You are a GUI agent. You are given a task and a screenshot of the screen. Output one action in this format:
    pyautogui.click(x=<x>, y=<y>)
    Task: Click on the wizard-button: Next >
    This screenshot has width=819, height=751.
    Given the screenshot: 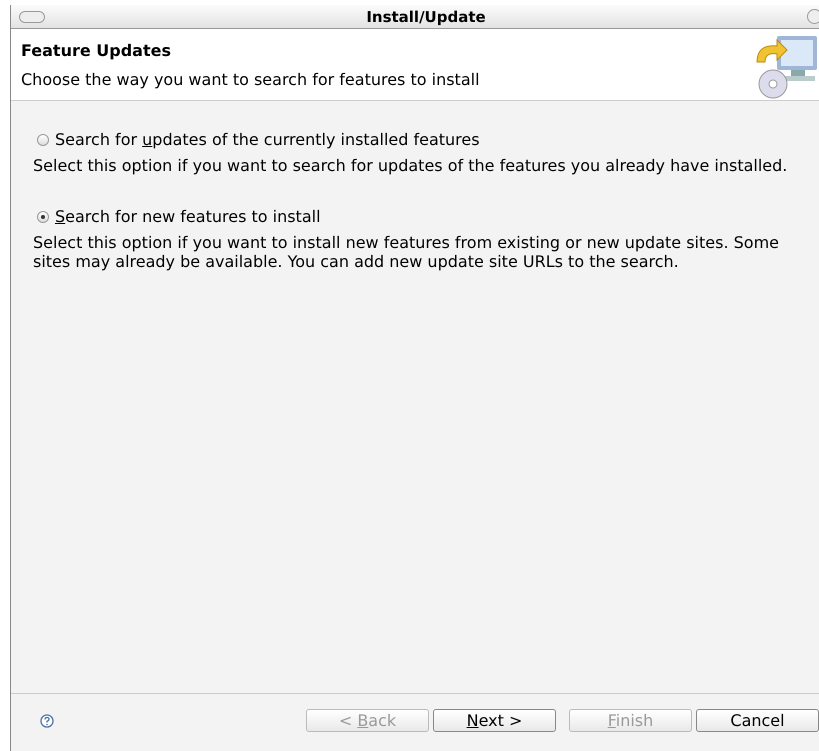 What is the action you would take?
    pyautogui.click(x=494, y=720)
    